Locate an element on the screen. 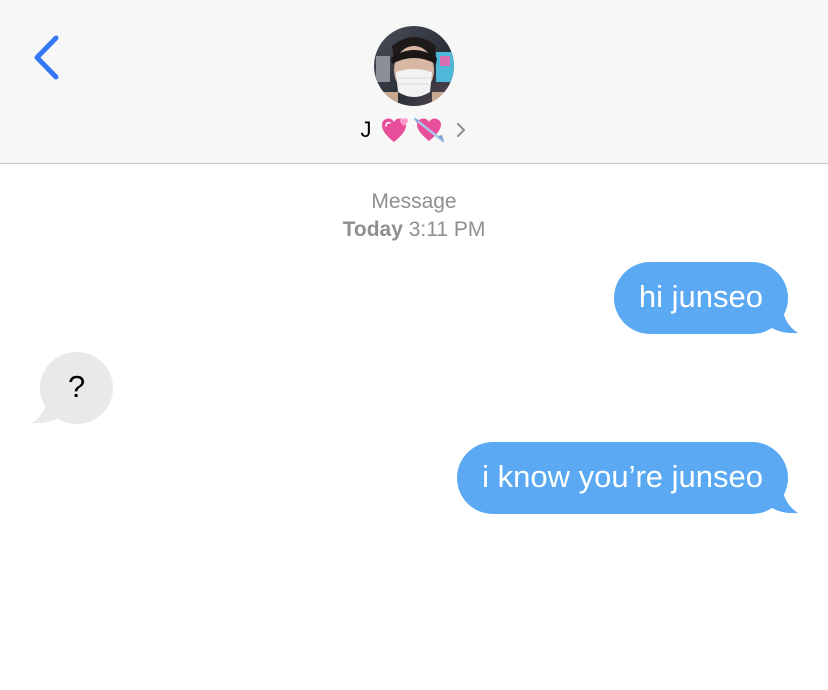  contact-avatar is located at coordinates (414, 66).